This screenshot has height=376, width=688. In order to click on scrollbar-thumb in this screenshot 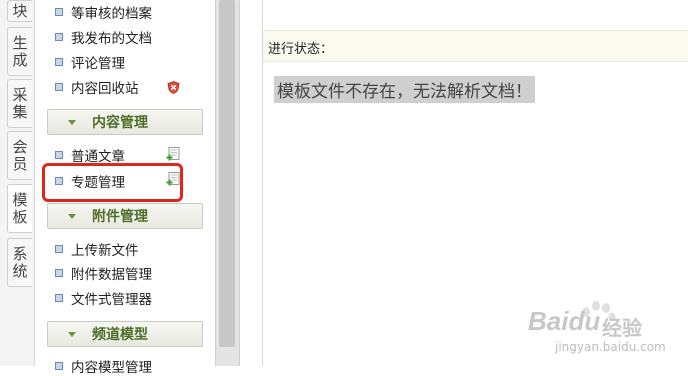, I will do `click(227, 173)`.